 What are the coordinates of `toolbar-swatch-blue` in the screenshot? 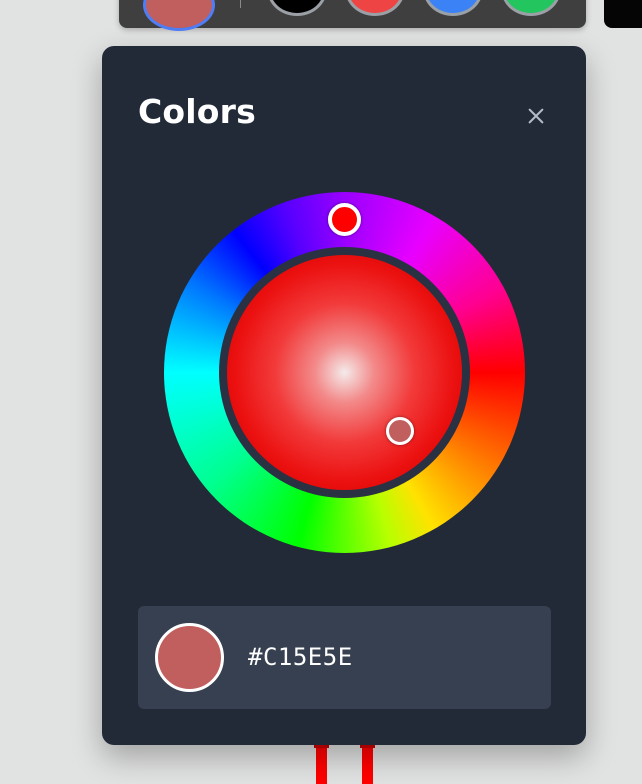 It's located at (453, 8).